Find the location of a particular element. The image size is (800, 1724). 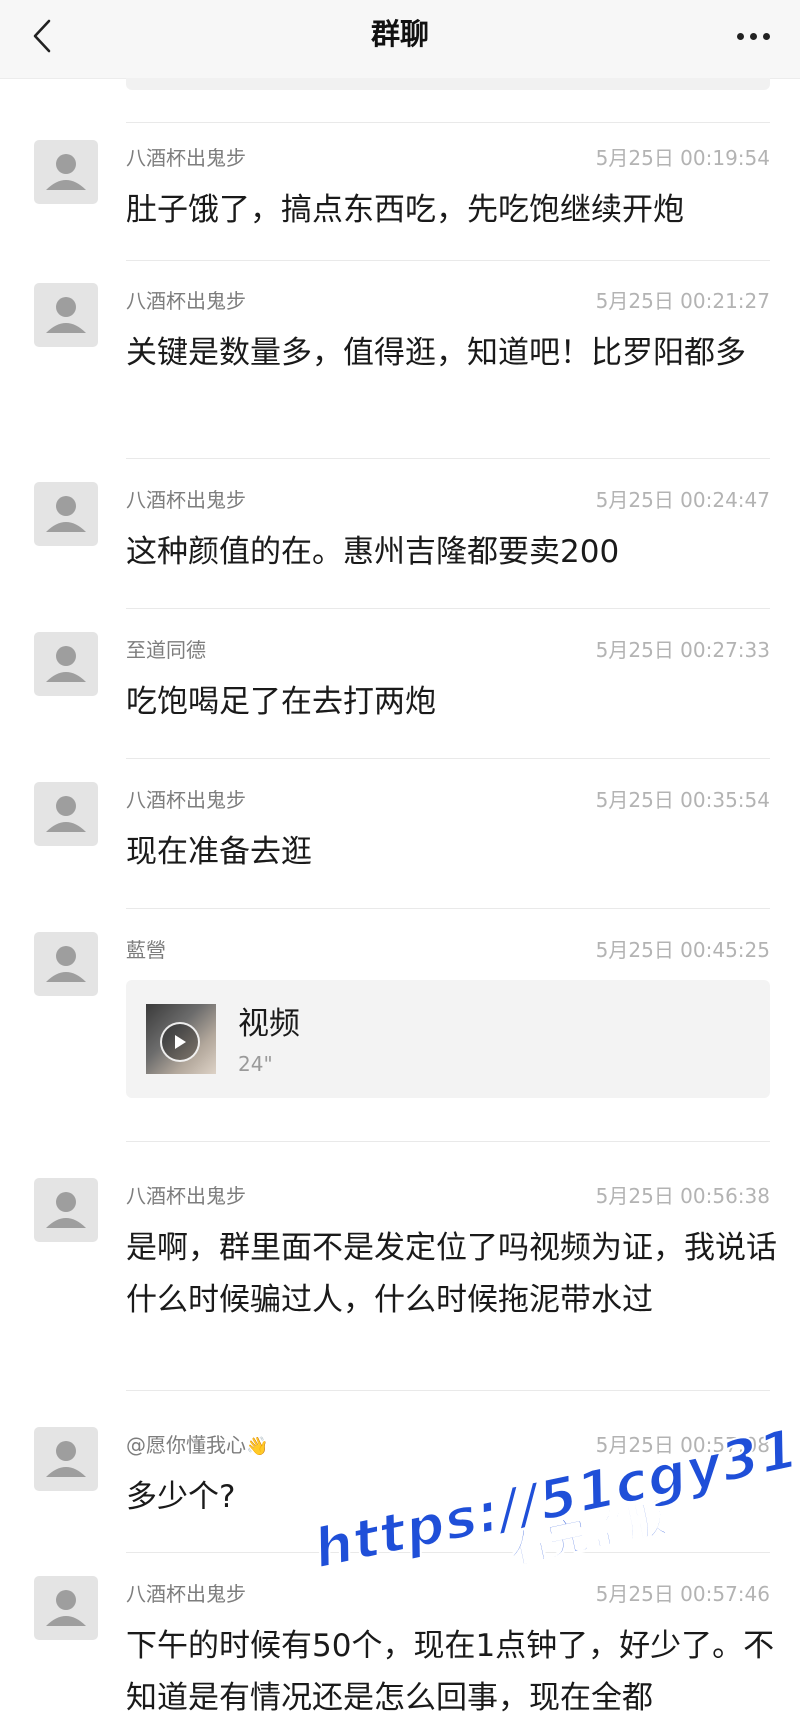

message-text: 现在准备去逛 is located at coordinates (219, 852).